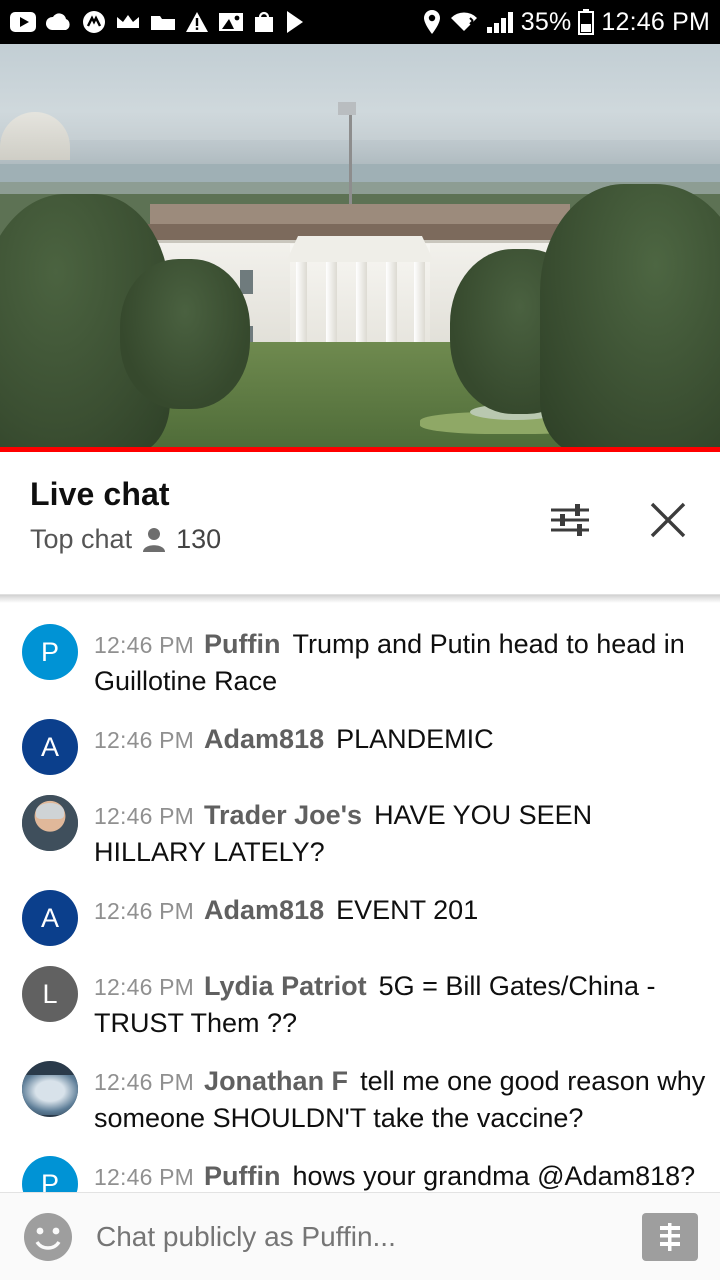 This screenshot has height=1280, width=720. I want to click on status-bar: 35% 12:46 PM, so click(360, 22).